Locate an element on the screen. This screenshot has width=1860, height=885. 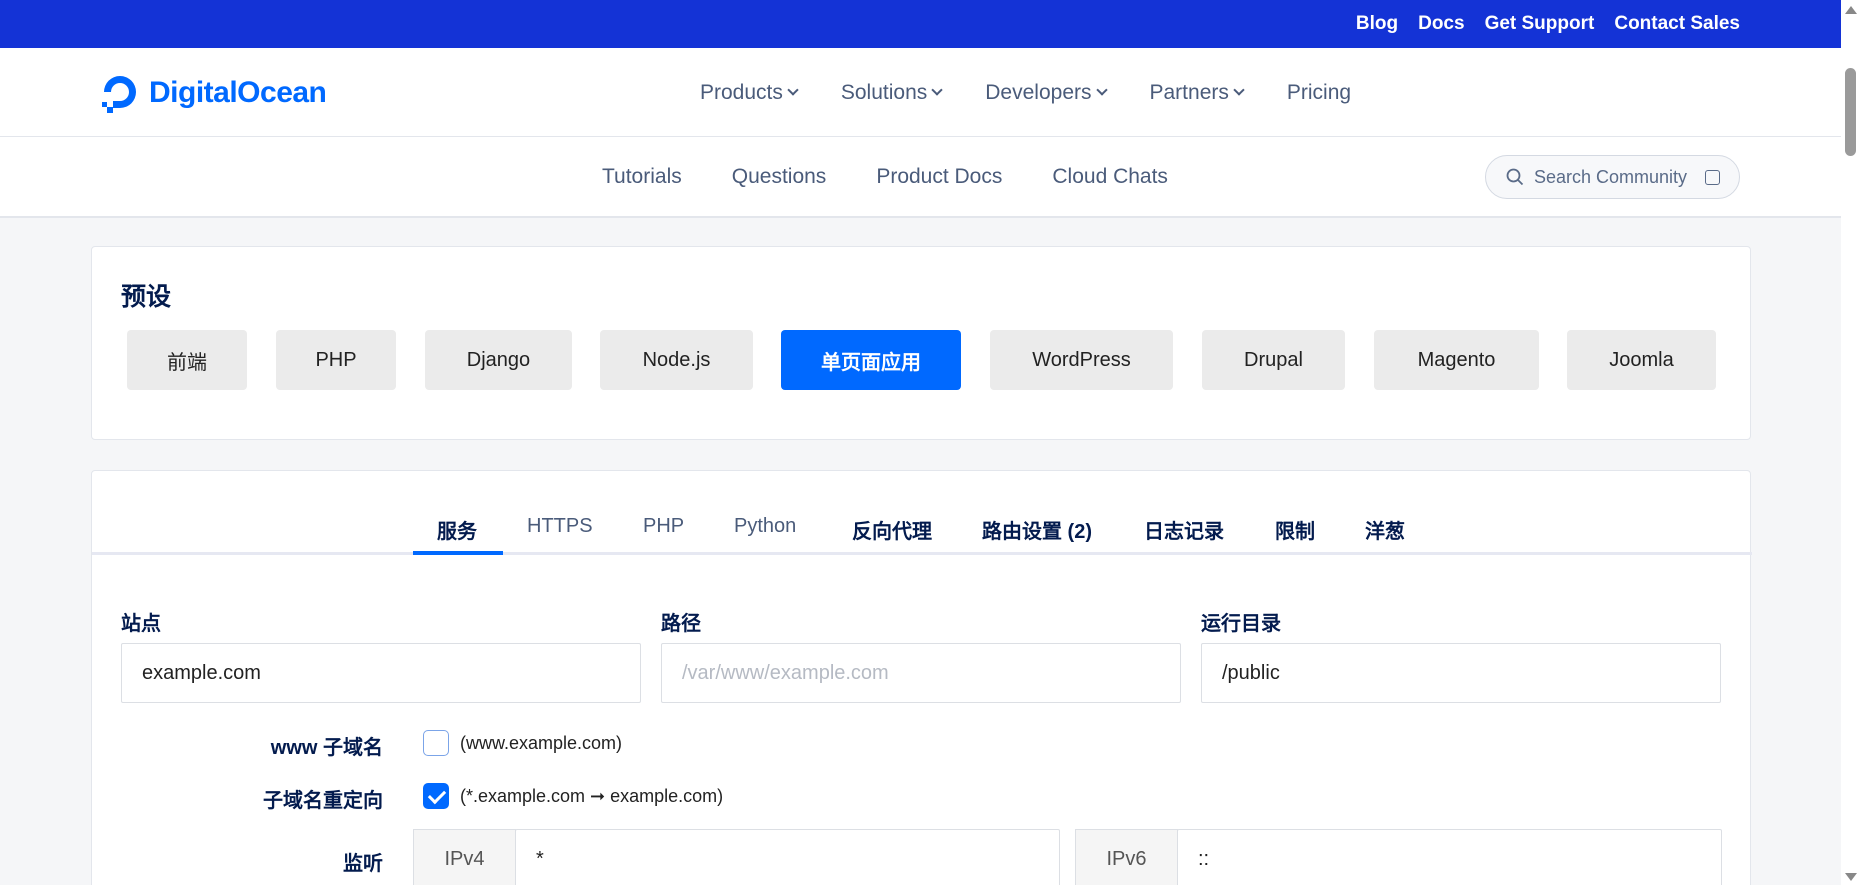
subdomain-redirect-label: 子域名重定向 is located at coordinates (323, 801).